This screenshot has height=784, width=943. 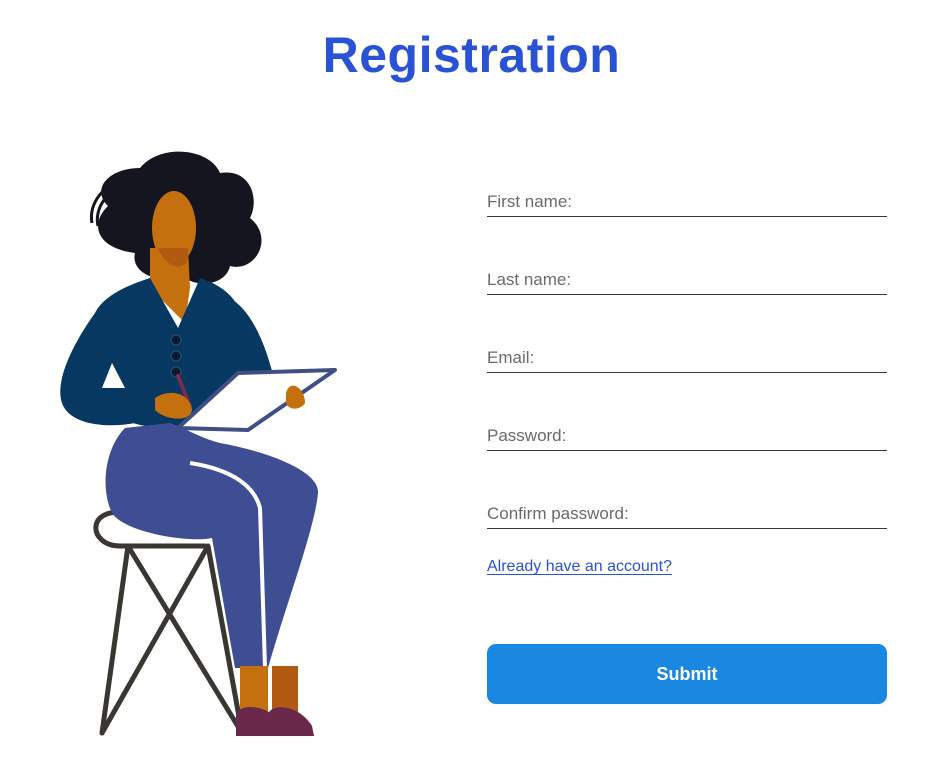 I want to click on first-name-field-wrapper, so click(x=687, y=199).